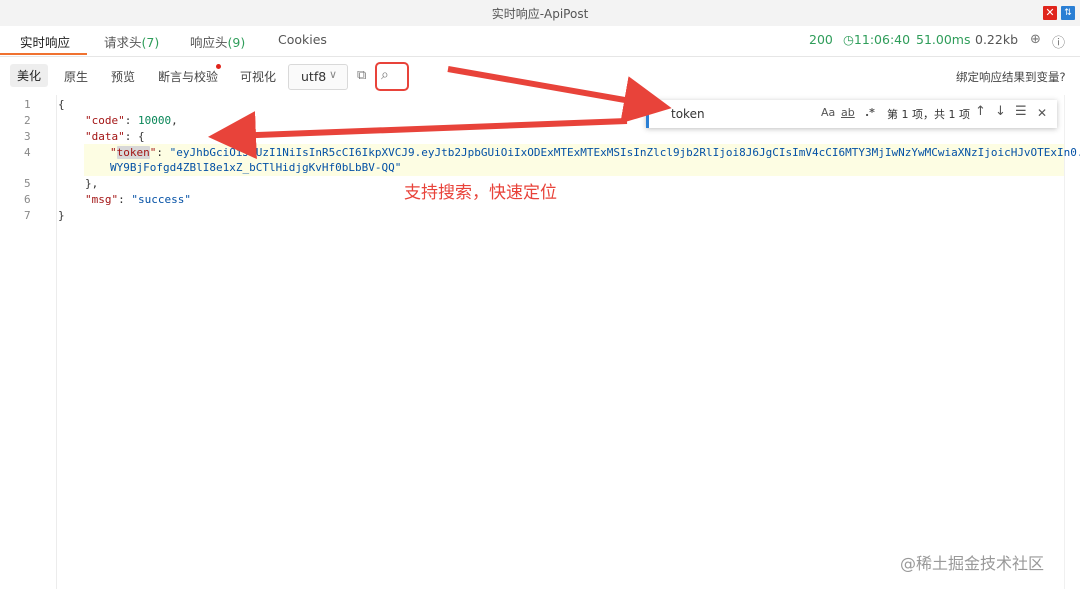 The width and height of the screenshot is (1080, 589). Describe the element at coordinates (559, 95) in the screenshot. I see `arrow-to-find-widget` at that location.